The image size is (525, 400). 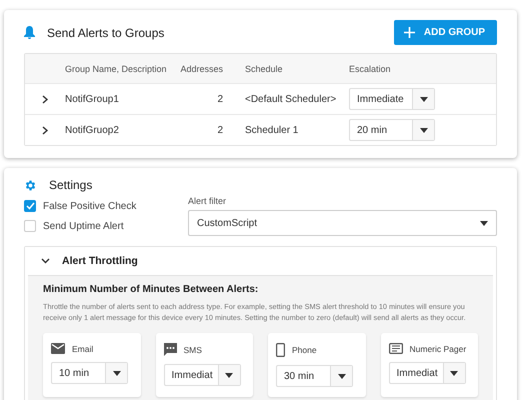 I want to click on column-header: Schedule, so click(x=264, y=69).